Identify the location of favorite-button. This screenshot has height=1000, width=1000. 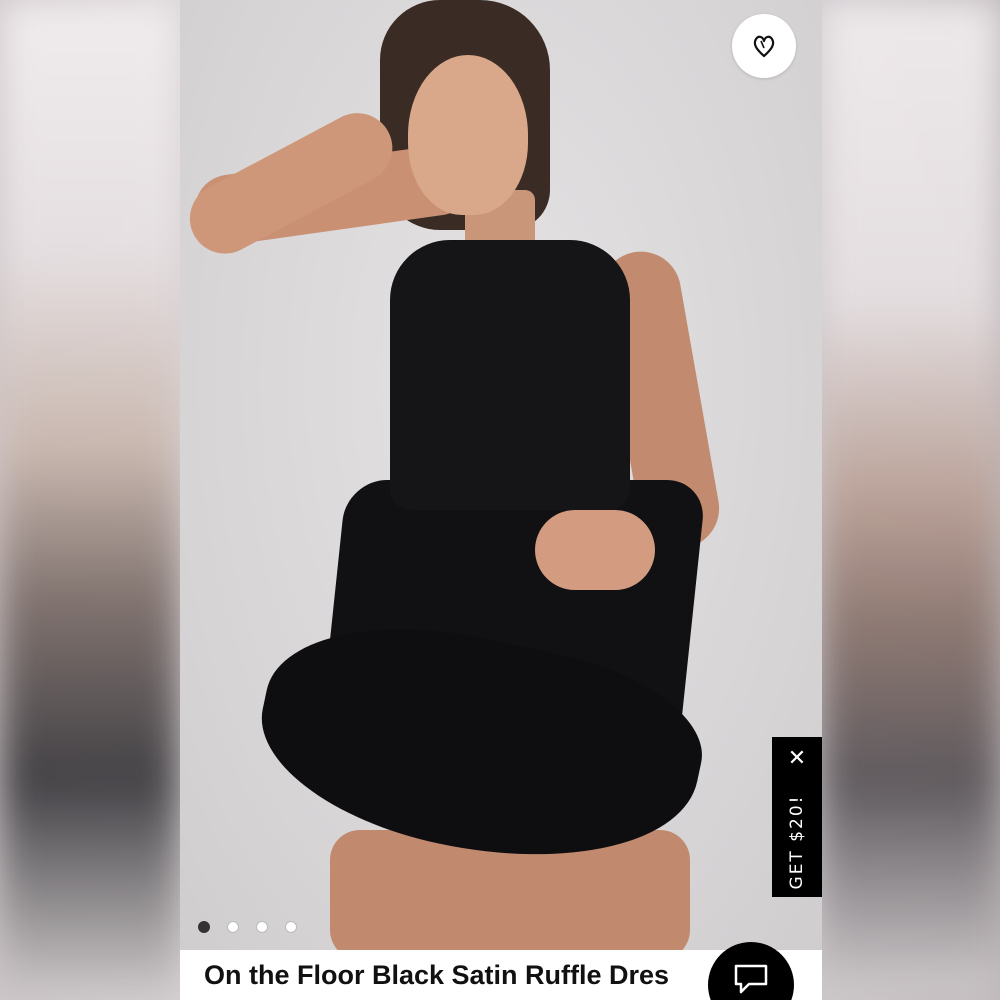
(764, 46).